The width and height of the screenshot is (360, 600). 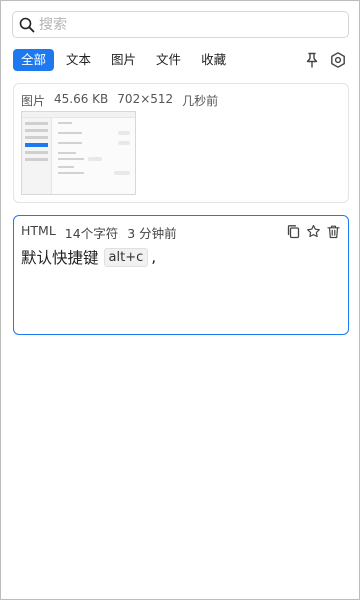 What do you see at coordinates (200, 101) in the screenshot?
I see `item-time: 几秒前` at bounding box center [200, 101].